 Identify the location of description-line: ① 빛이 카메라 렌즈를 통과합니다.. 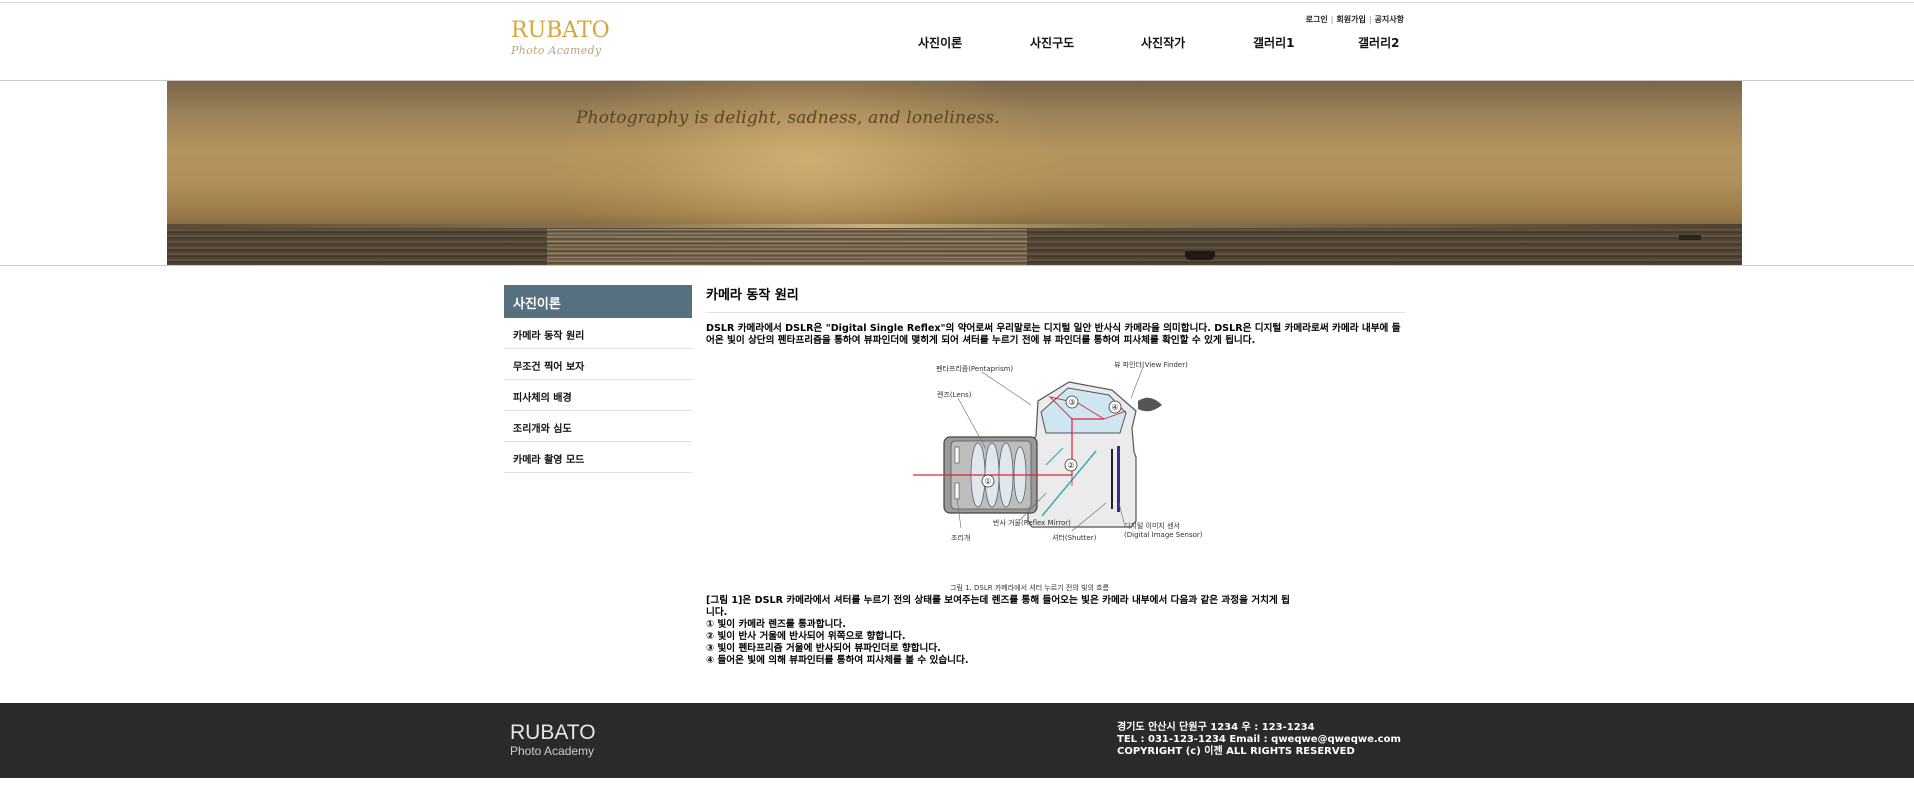
(776, 624).